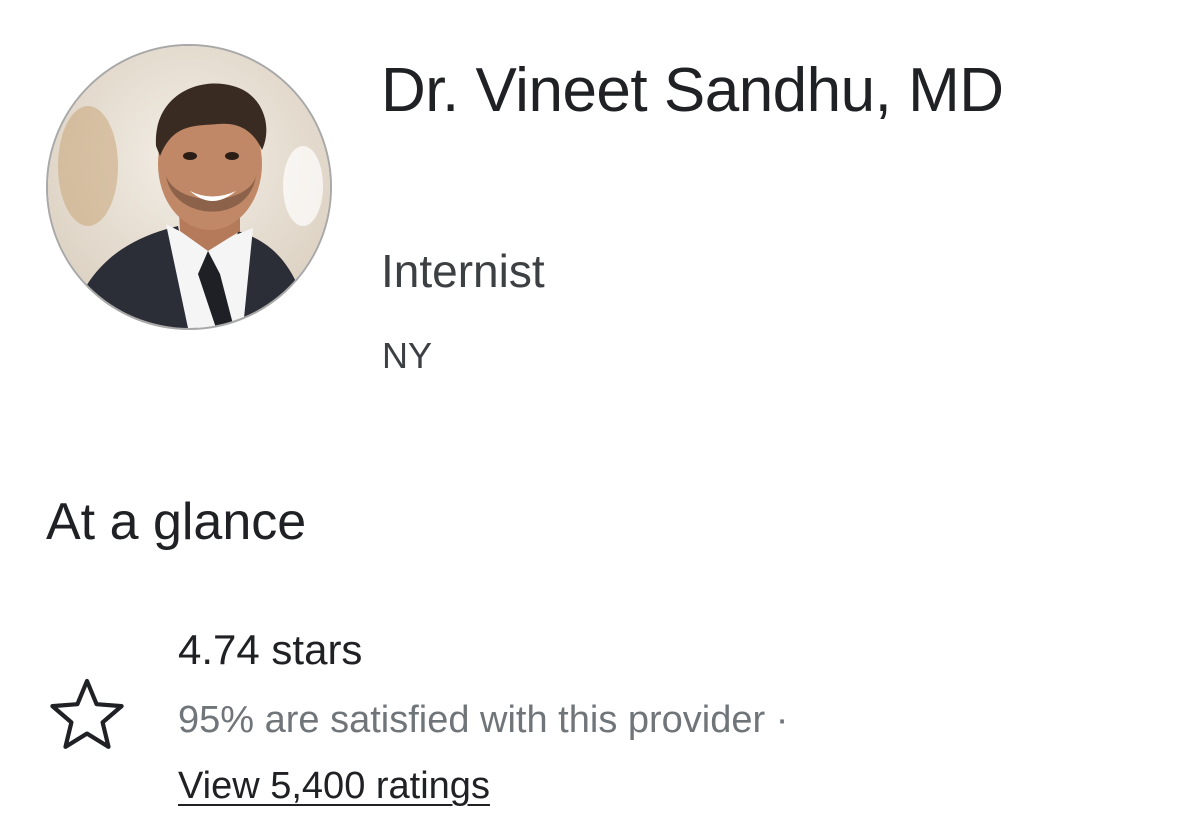 The height and width of the screenshot is (833, 1179). I want to click on provider-name: Dr. Vineet Sandhu, MD, so click(692, 90).